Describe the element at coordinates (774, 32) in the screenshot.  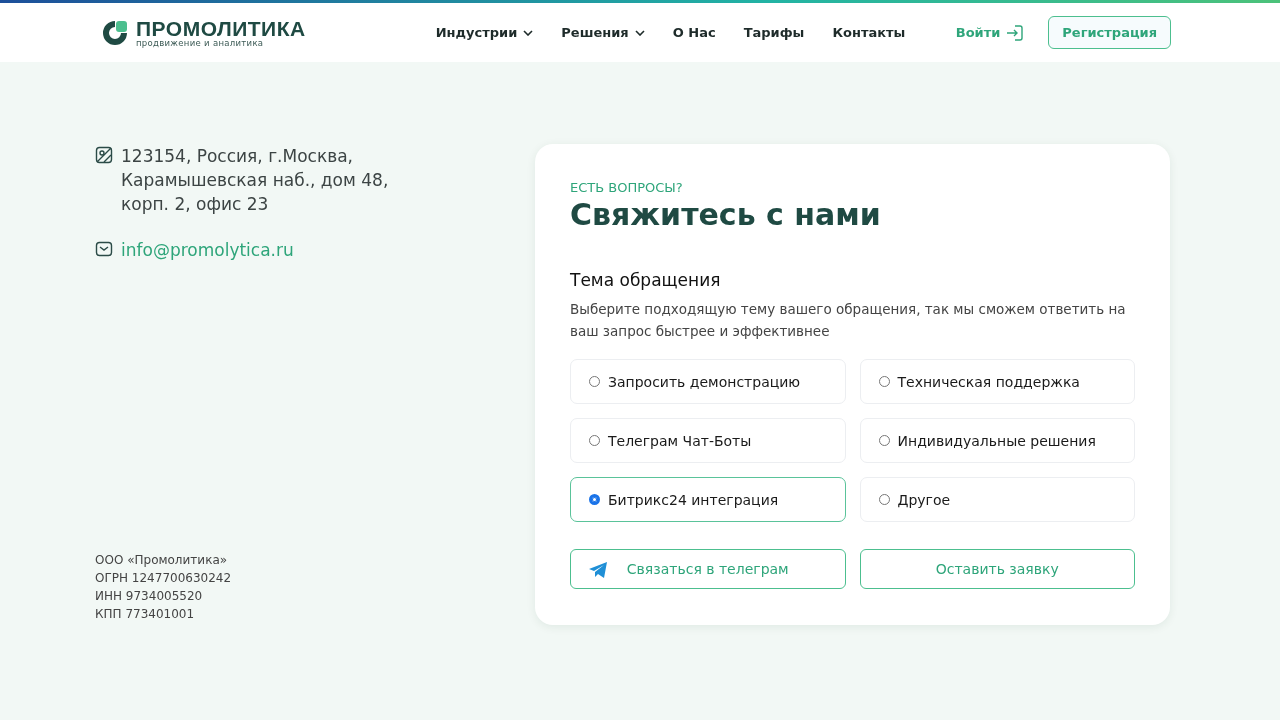
I see `nav-link: Тарифы` at that location.